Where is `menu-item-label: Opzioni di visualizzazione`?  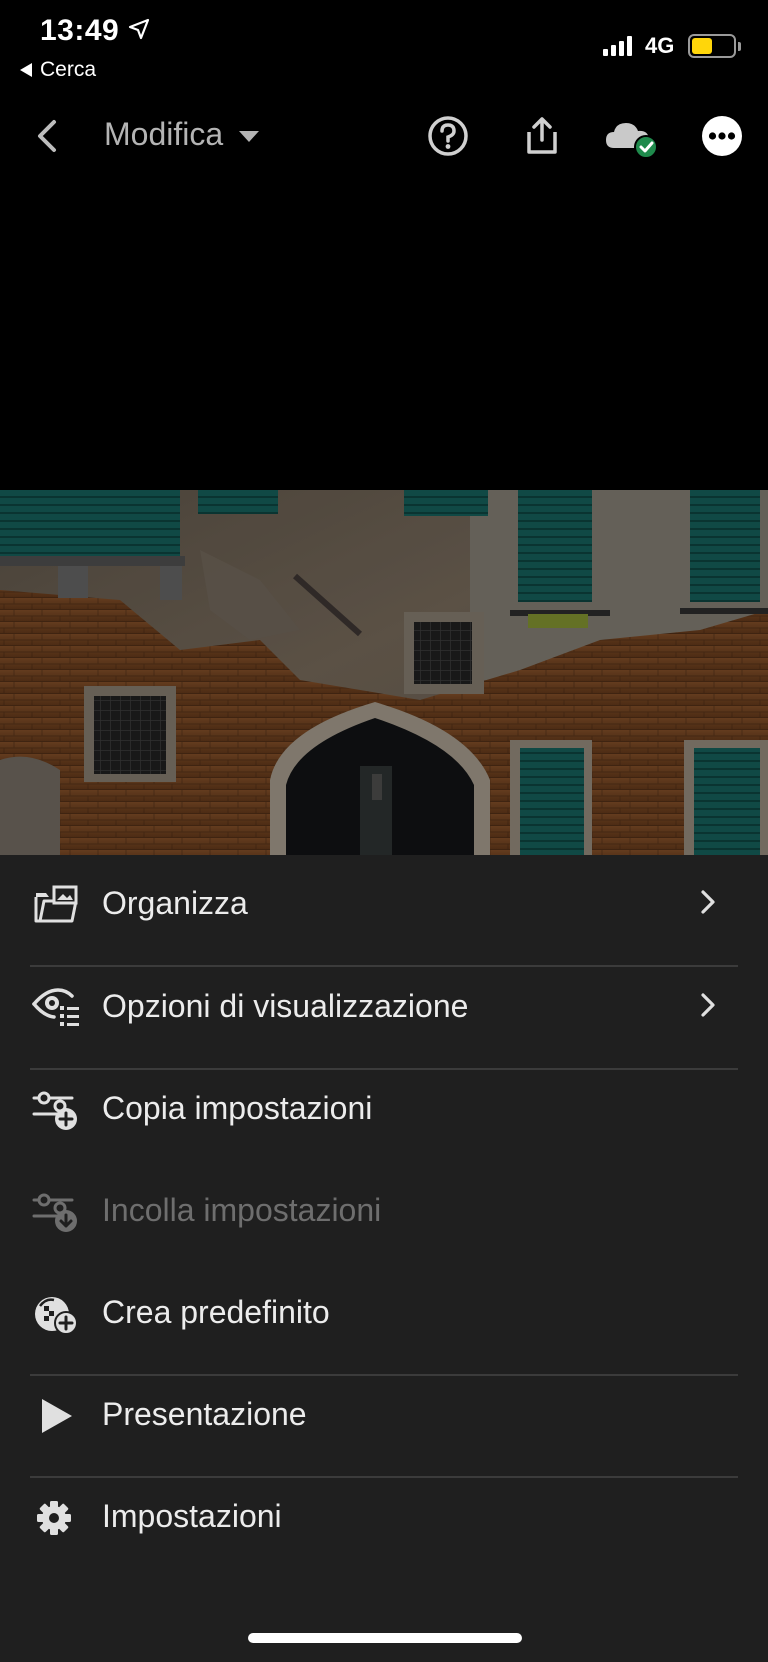
menu-item-label: Opzioni di visualizzazione is located at coordinates (285, 1006).